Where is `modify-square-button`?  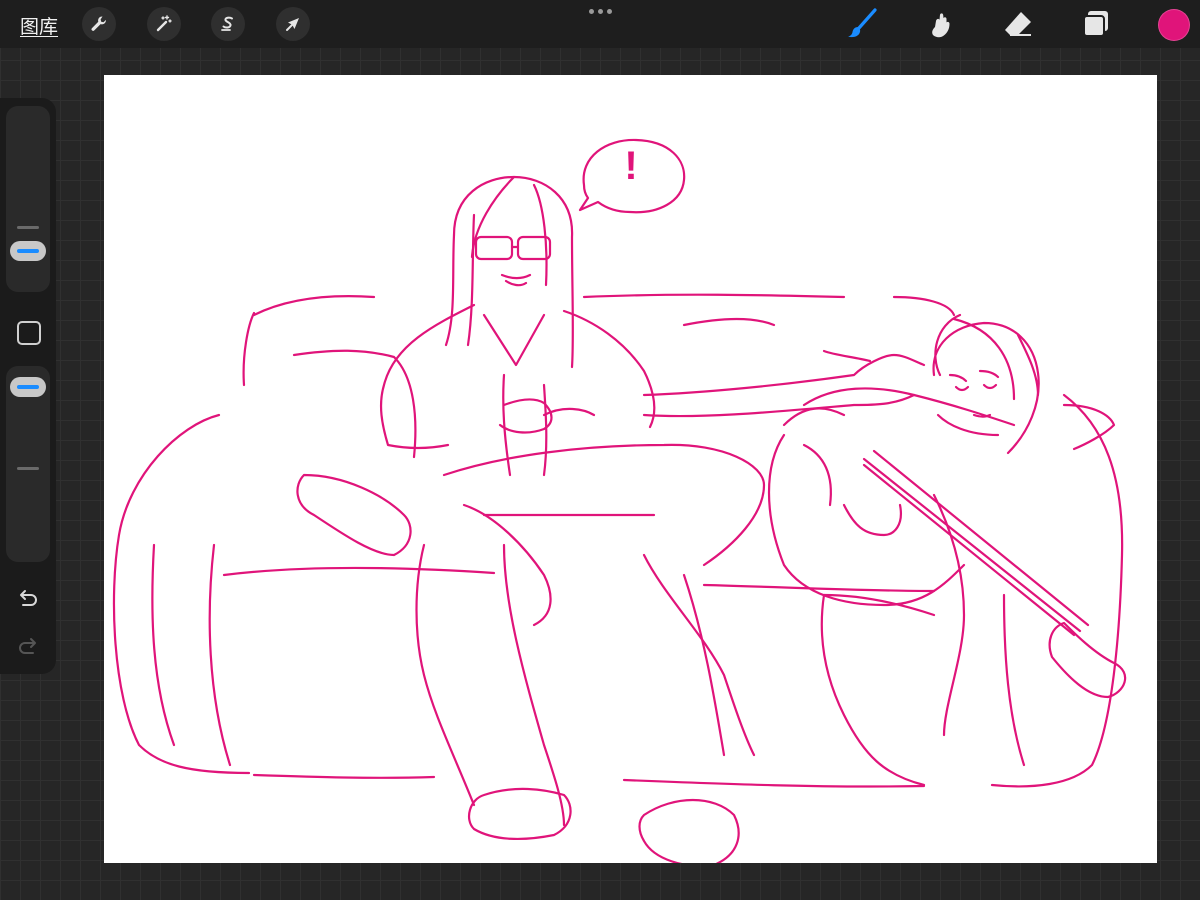
modify-square-button is located at coordinates (29, 333).